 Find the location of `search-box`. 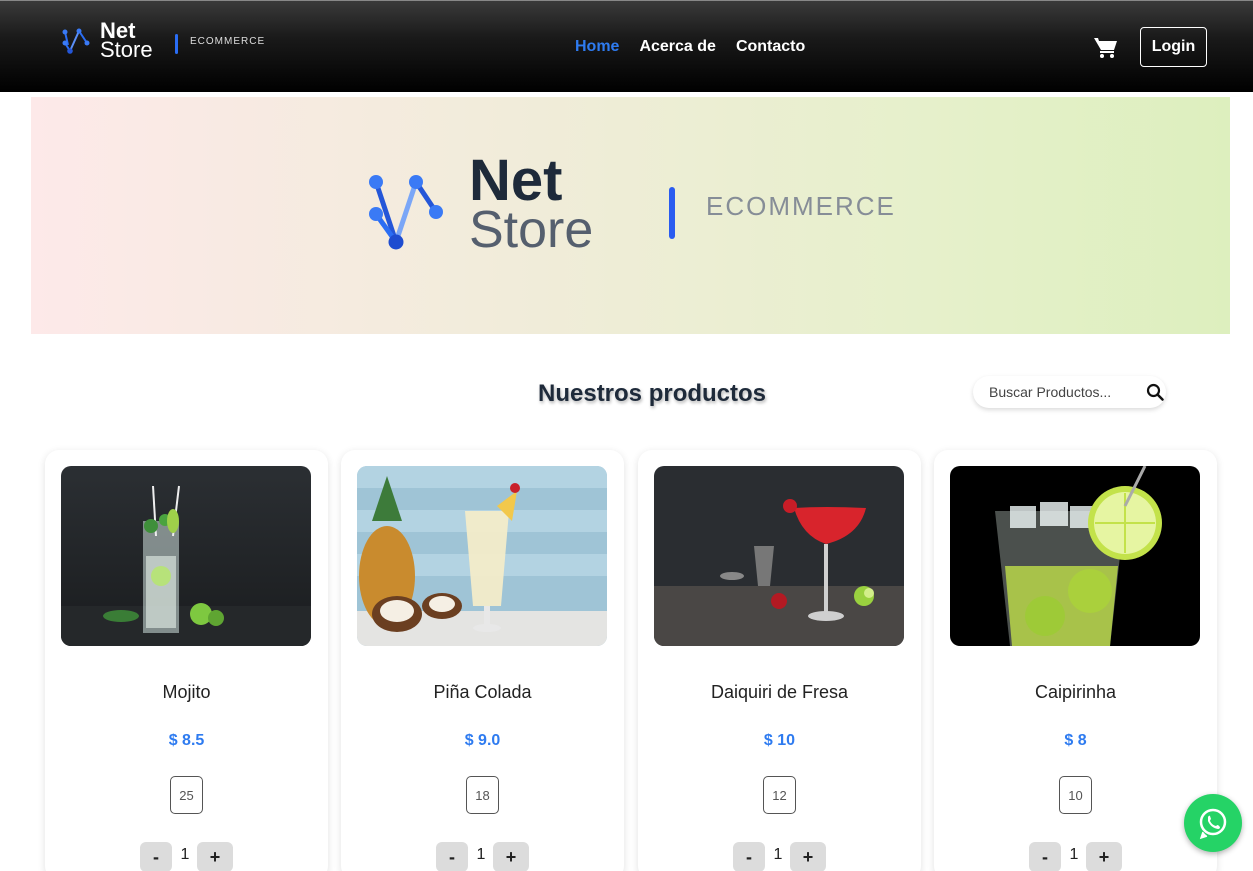

search-box is located at coordinates (1069, 392).